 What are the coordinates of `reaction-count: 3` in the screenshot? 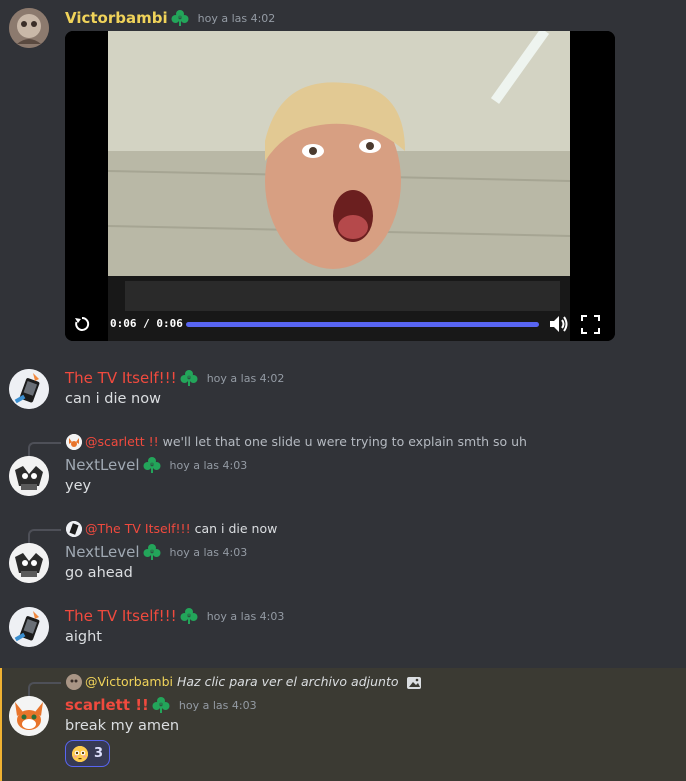 It's located at (99, 753).